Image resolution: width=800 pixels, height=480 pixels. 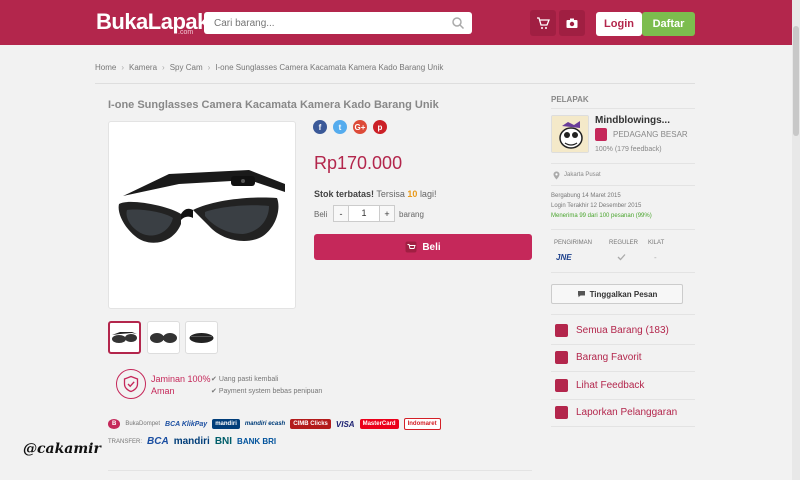 What do you see at coordinates (364, 213) in the screenshot?
I see `quantity-input: 1` at bounding box center [364, 213].